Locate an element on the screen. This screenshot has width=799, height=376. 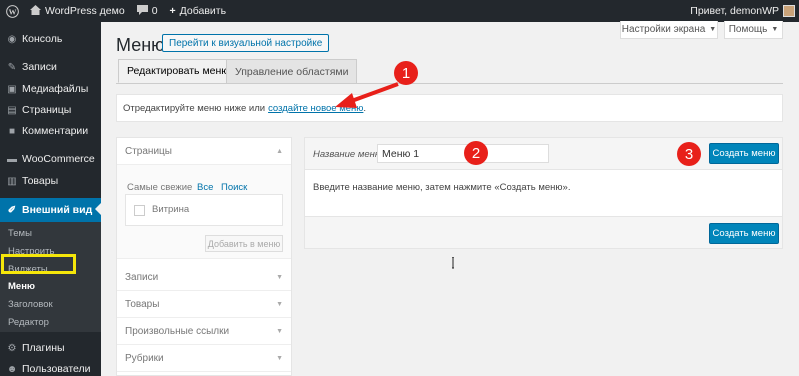
tab-search: Поиск is located at coordinates (234, 187).